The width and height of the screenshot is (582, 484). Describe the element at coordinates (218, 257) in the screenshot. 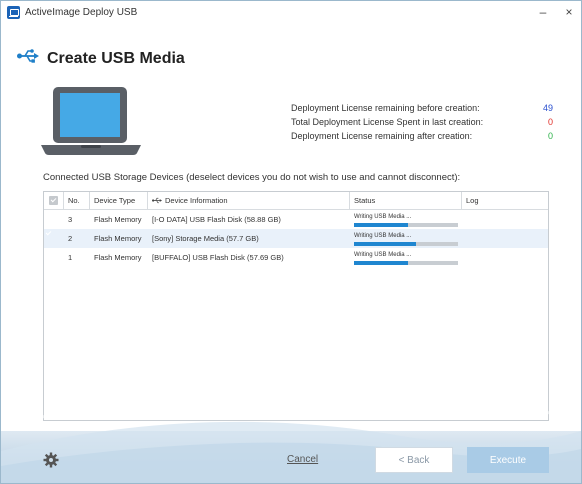

I see `row-info: [BUFFALO] USB Flash Disk (57.69 GB)` at that location.